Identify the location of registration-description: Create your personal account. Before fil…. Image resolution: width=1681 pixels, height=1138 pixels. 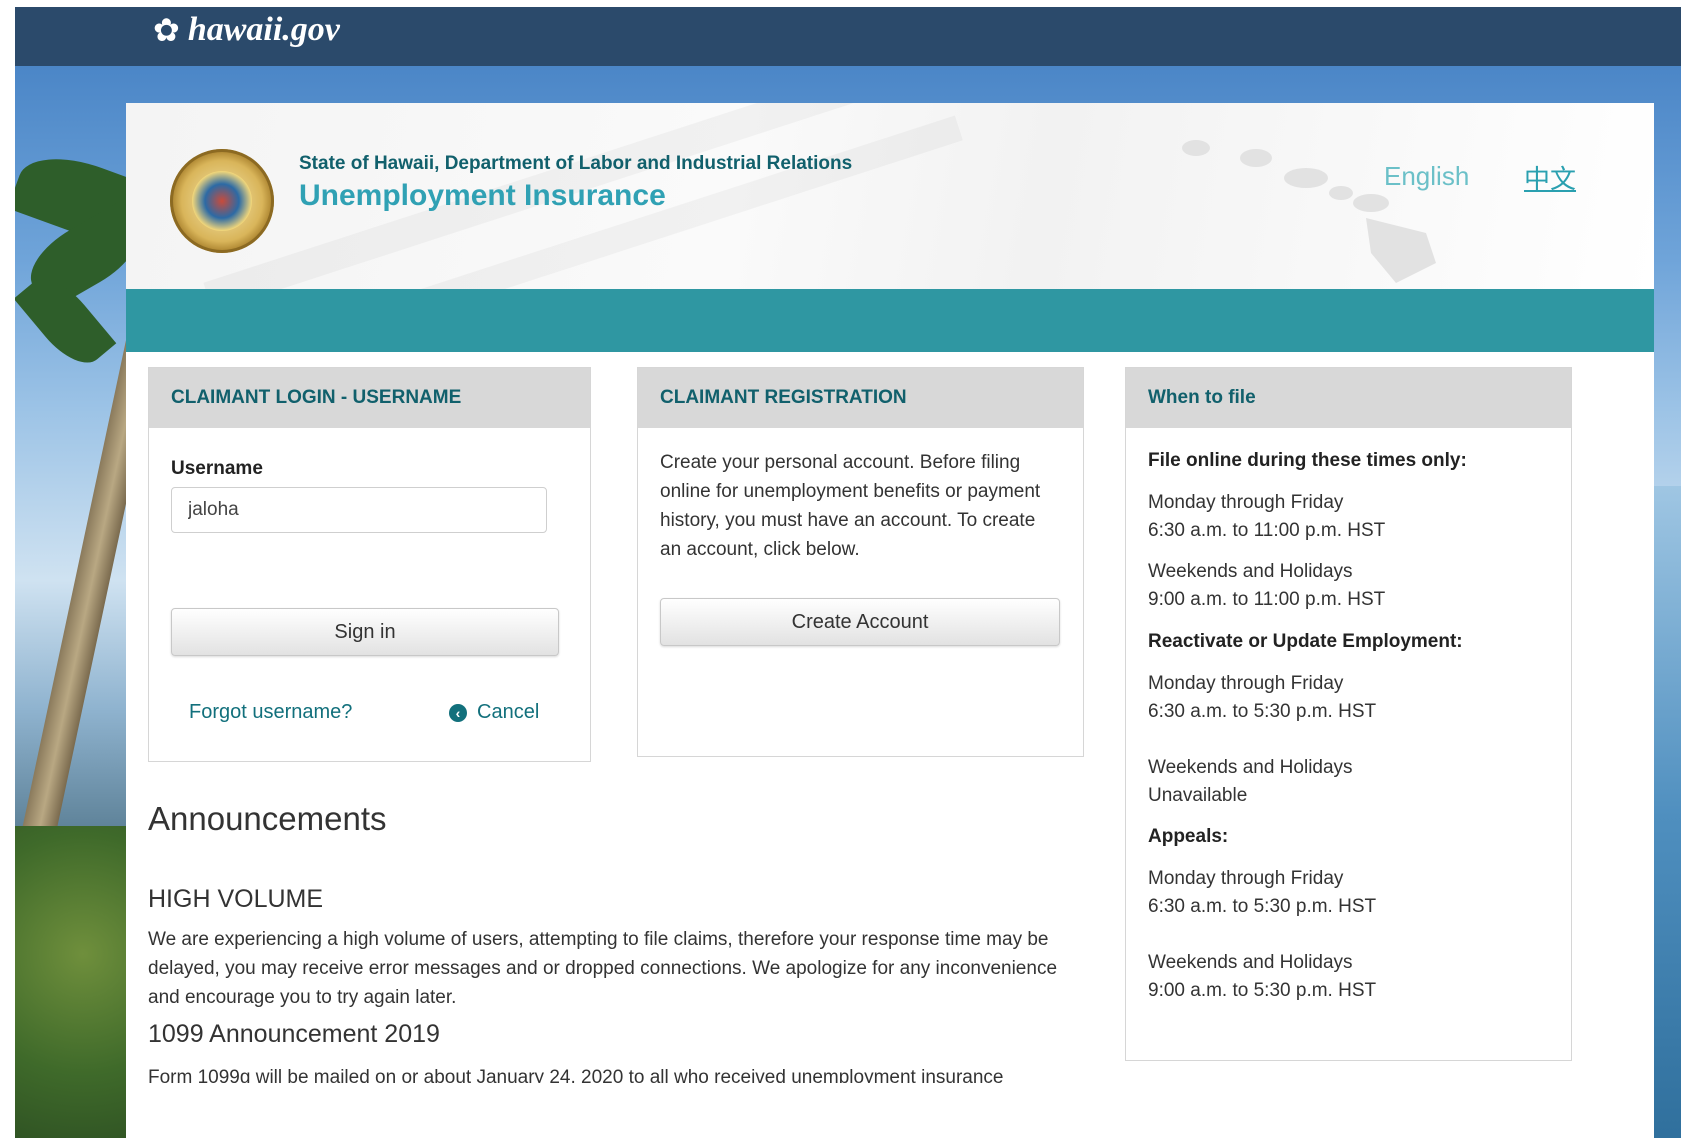
(850, 506).